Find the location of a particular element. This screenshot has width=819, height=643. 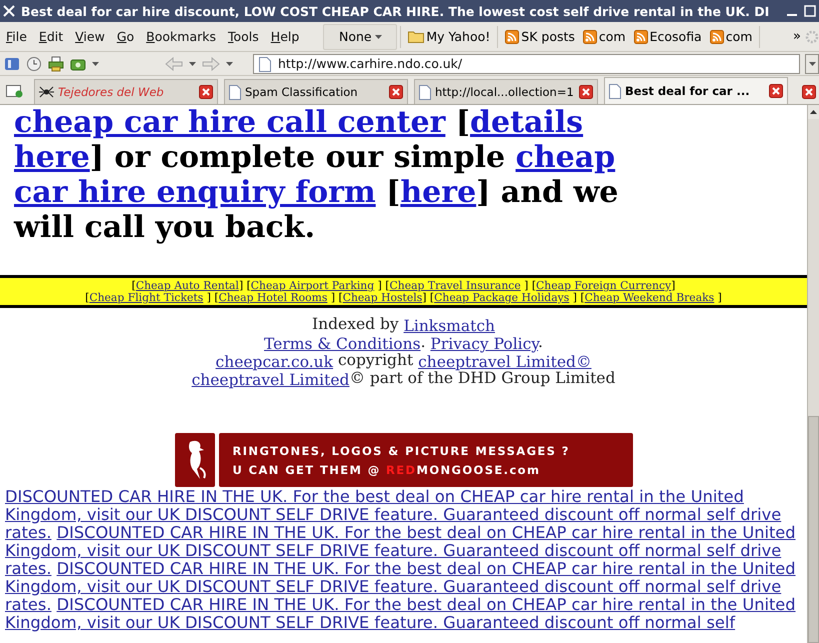

footer-link: cheepcar.co.uk is located at coordinates (275, 362).